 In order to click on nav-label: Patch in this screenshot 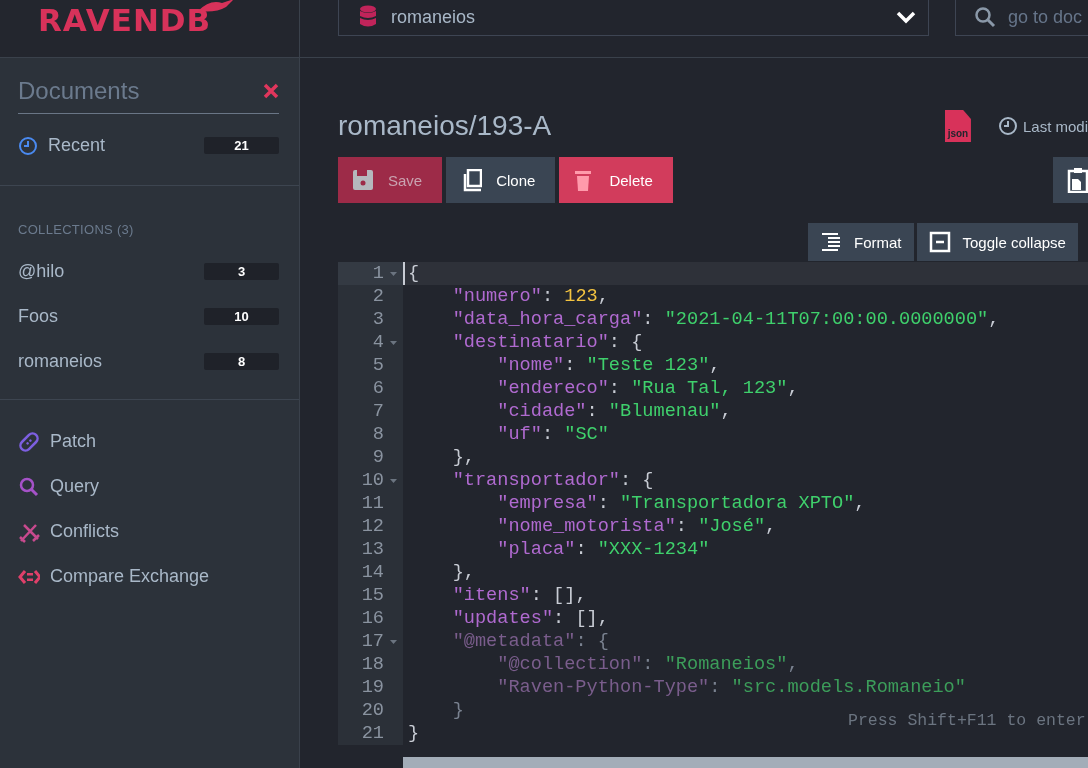, I will do `click(74, 441)`.